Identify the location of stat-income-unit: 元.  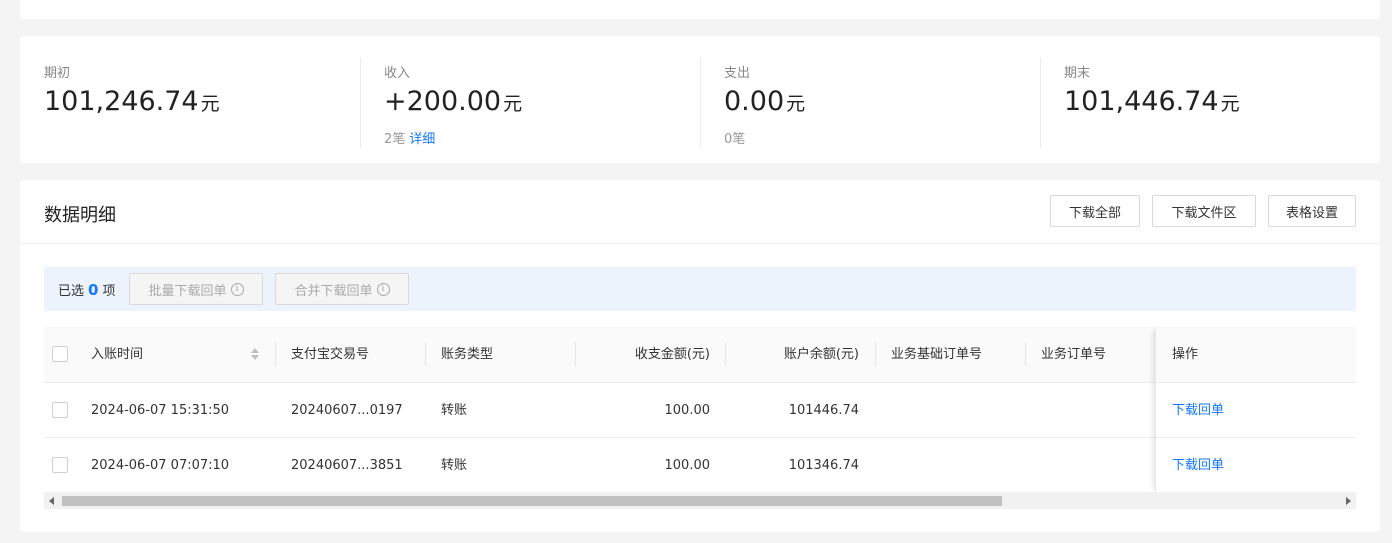
(513, 104).